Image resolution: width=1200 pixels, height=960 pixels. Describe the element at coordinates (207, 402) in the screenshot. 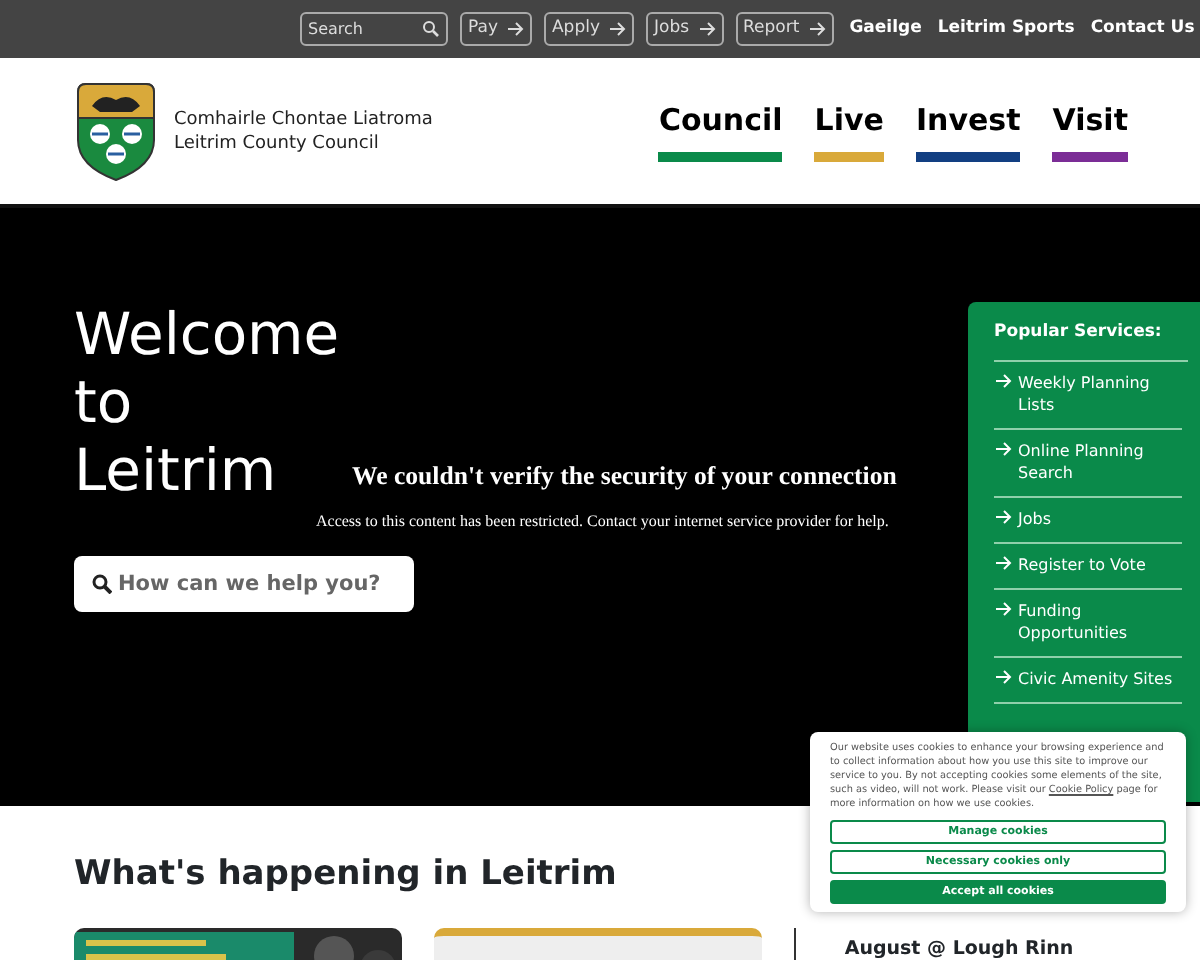

I see `hero-title: Welcome to Leitrim` at that location.